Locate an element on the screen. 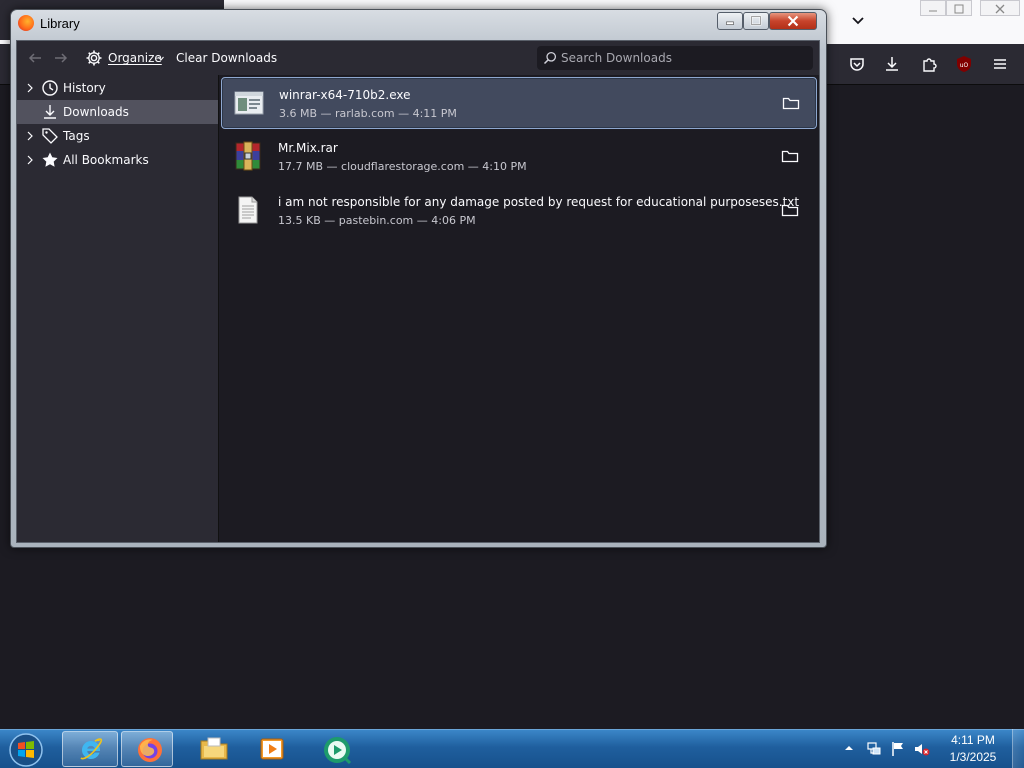 The width and height of the screenshot is (1024, 768). firefox-restore-button is located at coordinates (959, 8).